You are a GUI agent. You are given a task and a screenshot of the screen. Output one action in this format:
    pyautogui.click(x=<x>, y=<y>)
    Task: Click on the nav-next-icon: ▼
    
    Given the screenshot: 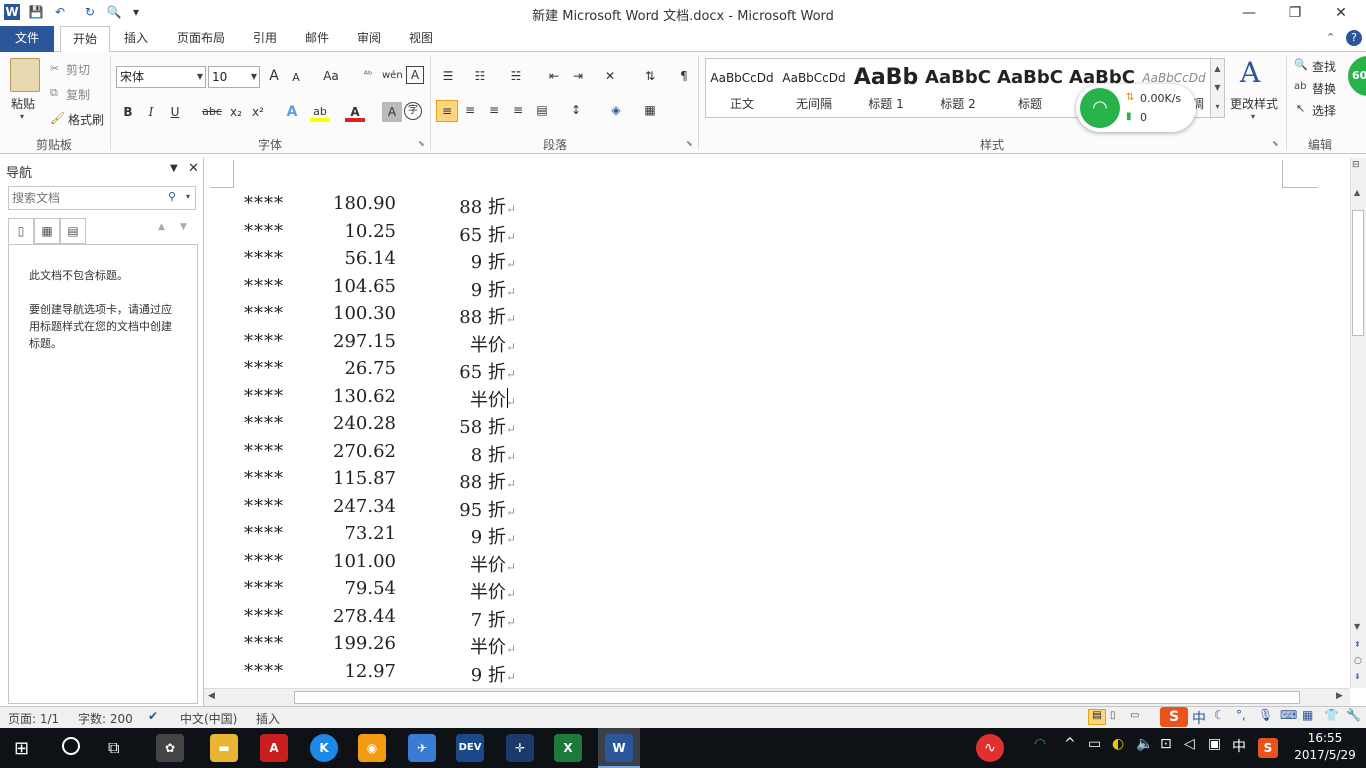 What is the action you would take?
    pyautogui.click(x=183, y=227)
    